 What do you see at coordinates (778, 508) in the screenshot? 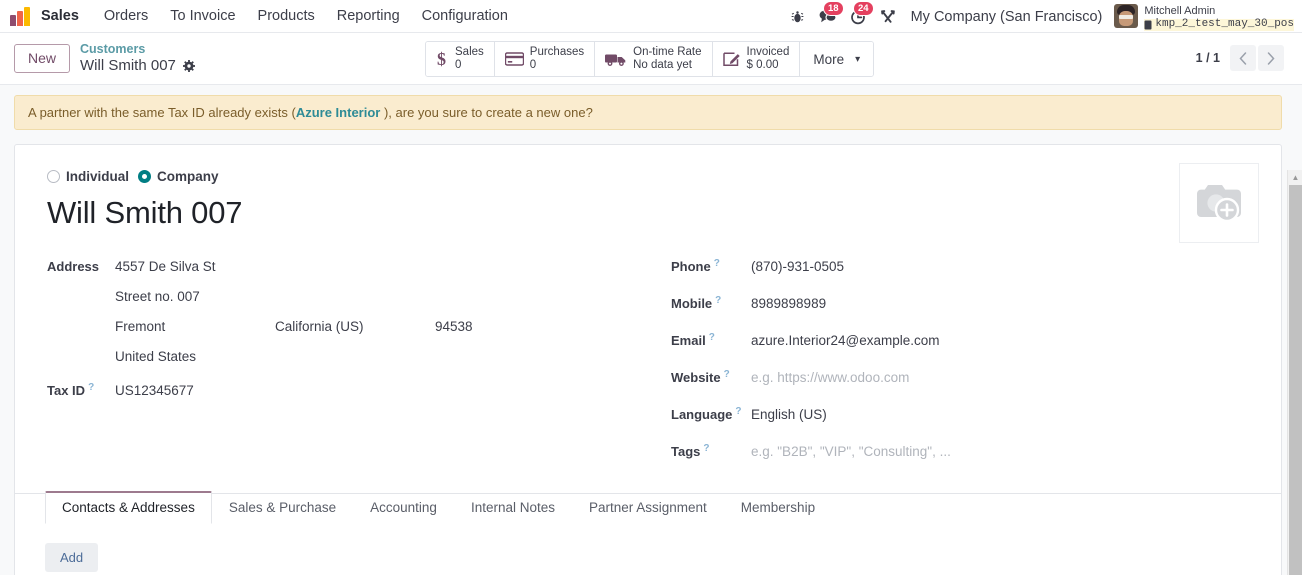
I see `tab-membership: Membership` at bounding box center [778, 508].